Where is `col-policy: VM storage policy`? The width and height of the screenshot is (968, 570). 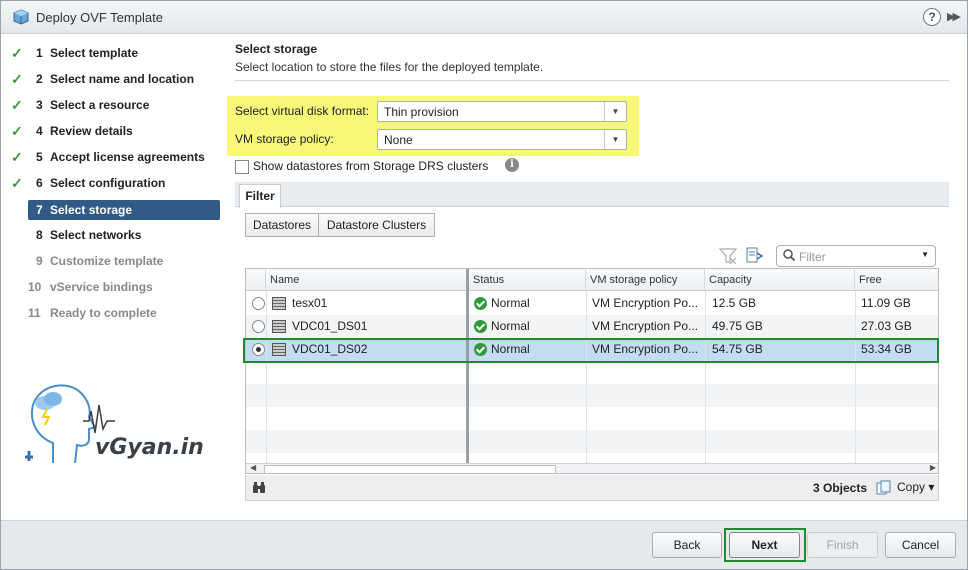
col-policy: VM storage policy is located at coordinates (645, 280).